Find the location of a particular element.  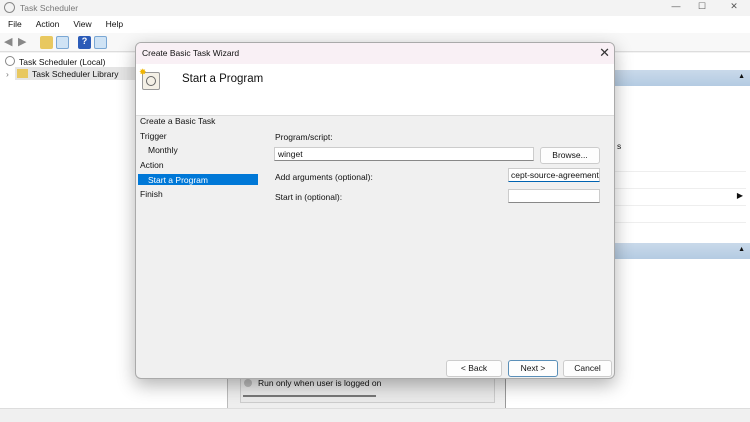

cancel-button: Cancel is located at coordinates (587, 368).